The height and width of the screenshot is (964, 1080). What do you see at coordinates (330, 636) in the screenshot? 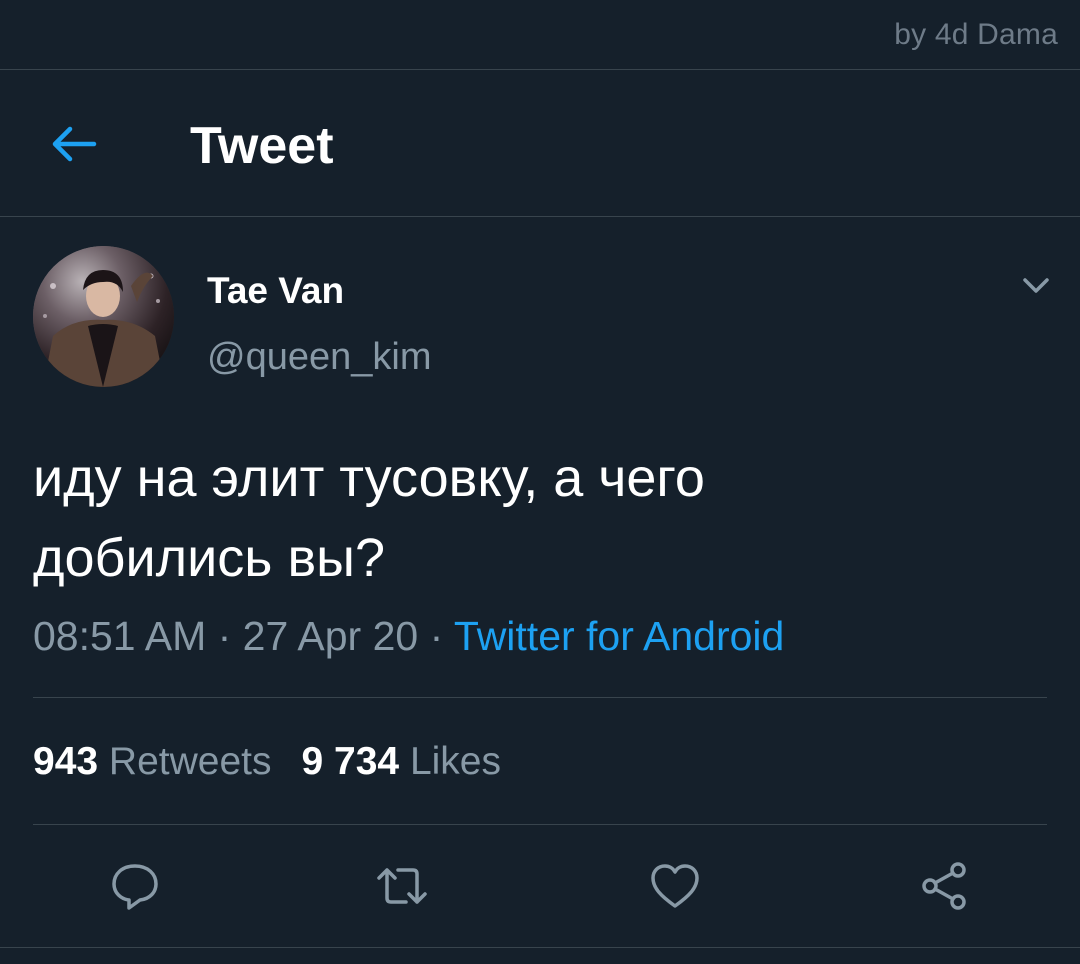
I see `tweet-date: 27 Apr 20` at bounding box center [330, 636].